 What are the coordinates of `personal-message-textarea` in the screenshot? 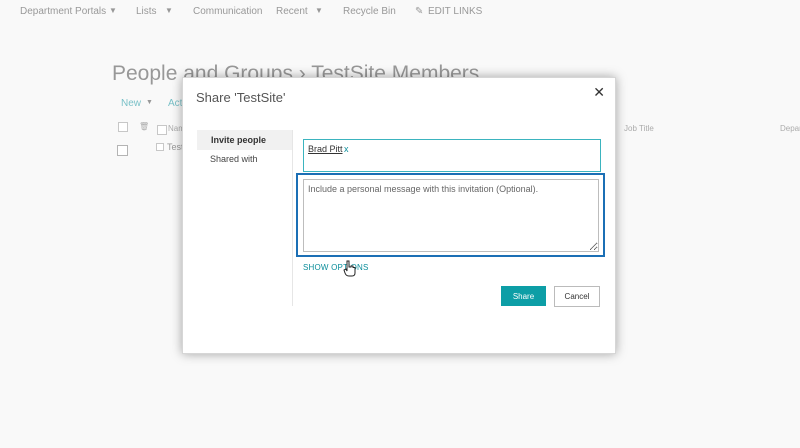 It's located at (451, 215).